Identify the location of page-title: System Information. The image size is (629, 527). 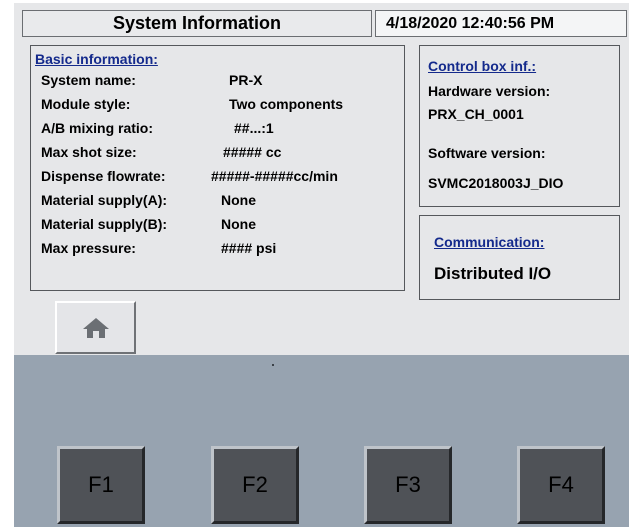
(197, 23).